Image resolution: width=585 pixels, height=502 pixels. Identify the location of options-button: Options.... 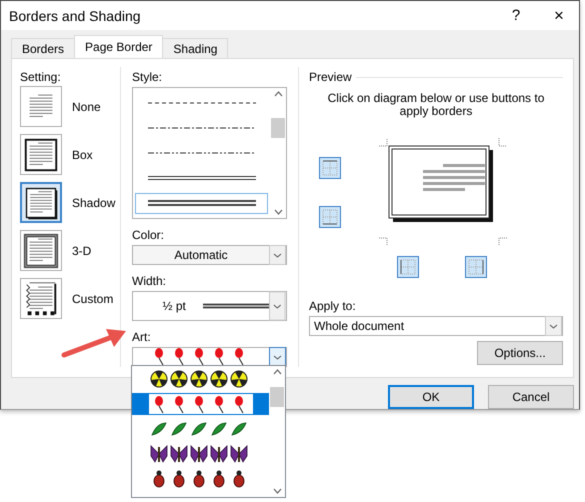
(520, 353).